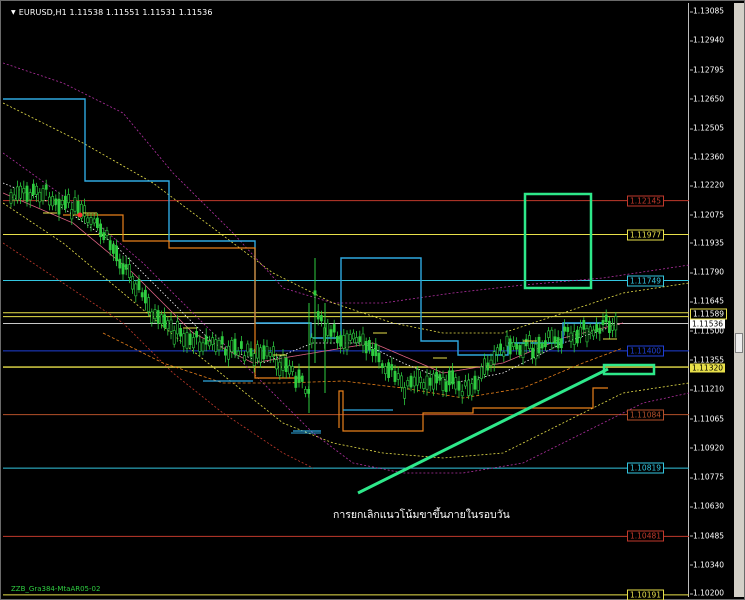  I want to click on price-tick: 1.10200, so click(707, 593).